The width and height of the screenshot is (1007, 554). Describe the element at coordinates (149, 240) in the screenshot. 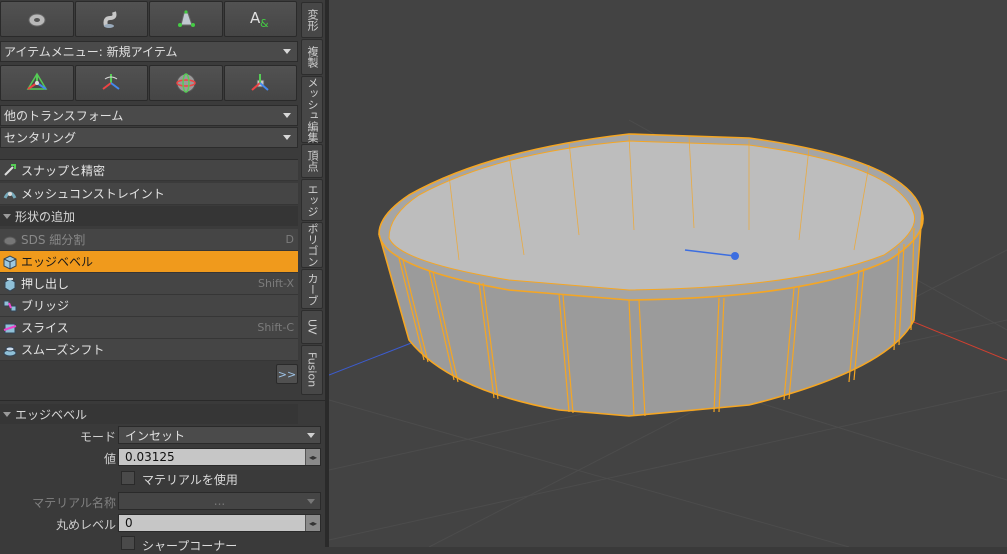

I see `sds-subdivide-button: SDS 細分割 D` at that location.